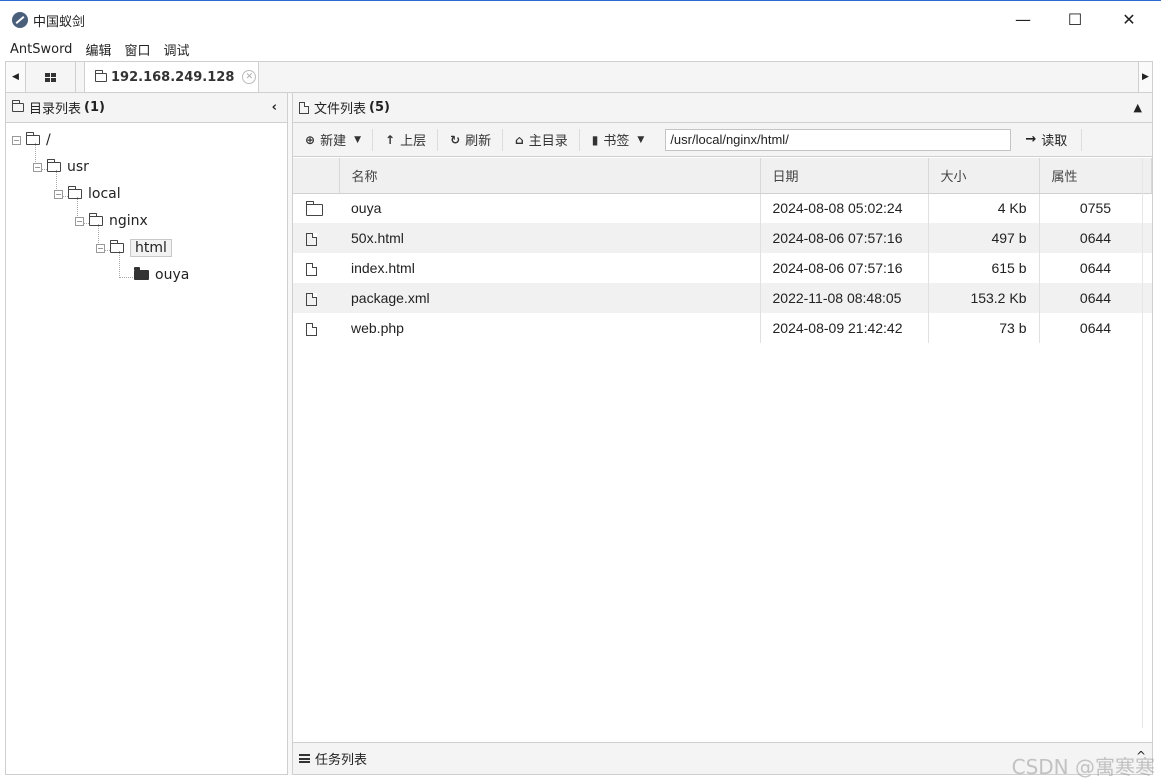  Describe the element at coordinates (51, 77) in the screenshot. I see `tab-home` at that location.